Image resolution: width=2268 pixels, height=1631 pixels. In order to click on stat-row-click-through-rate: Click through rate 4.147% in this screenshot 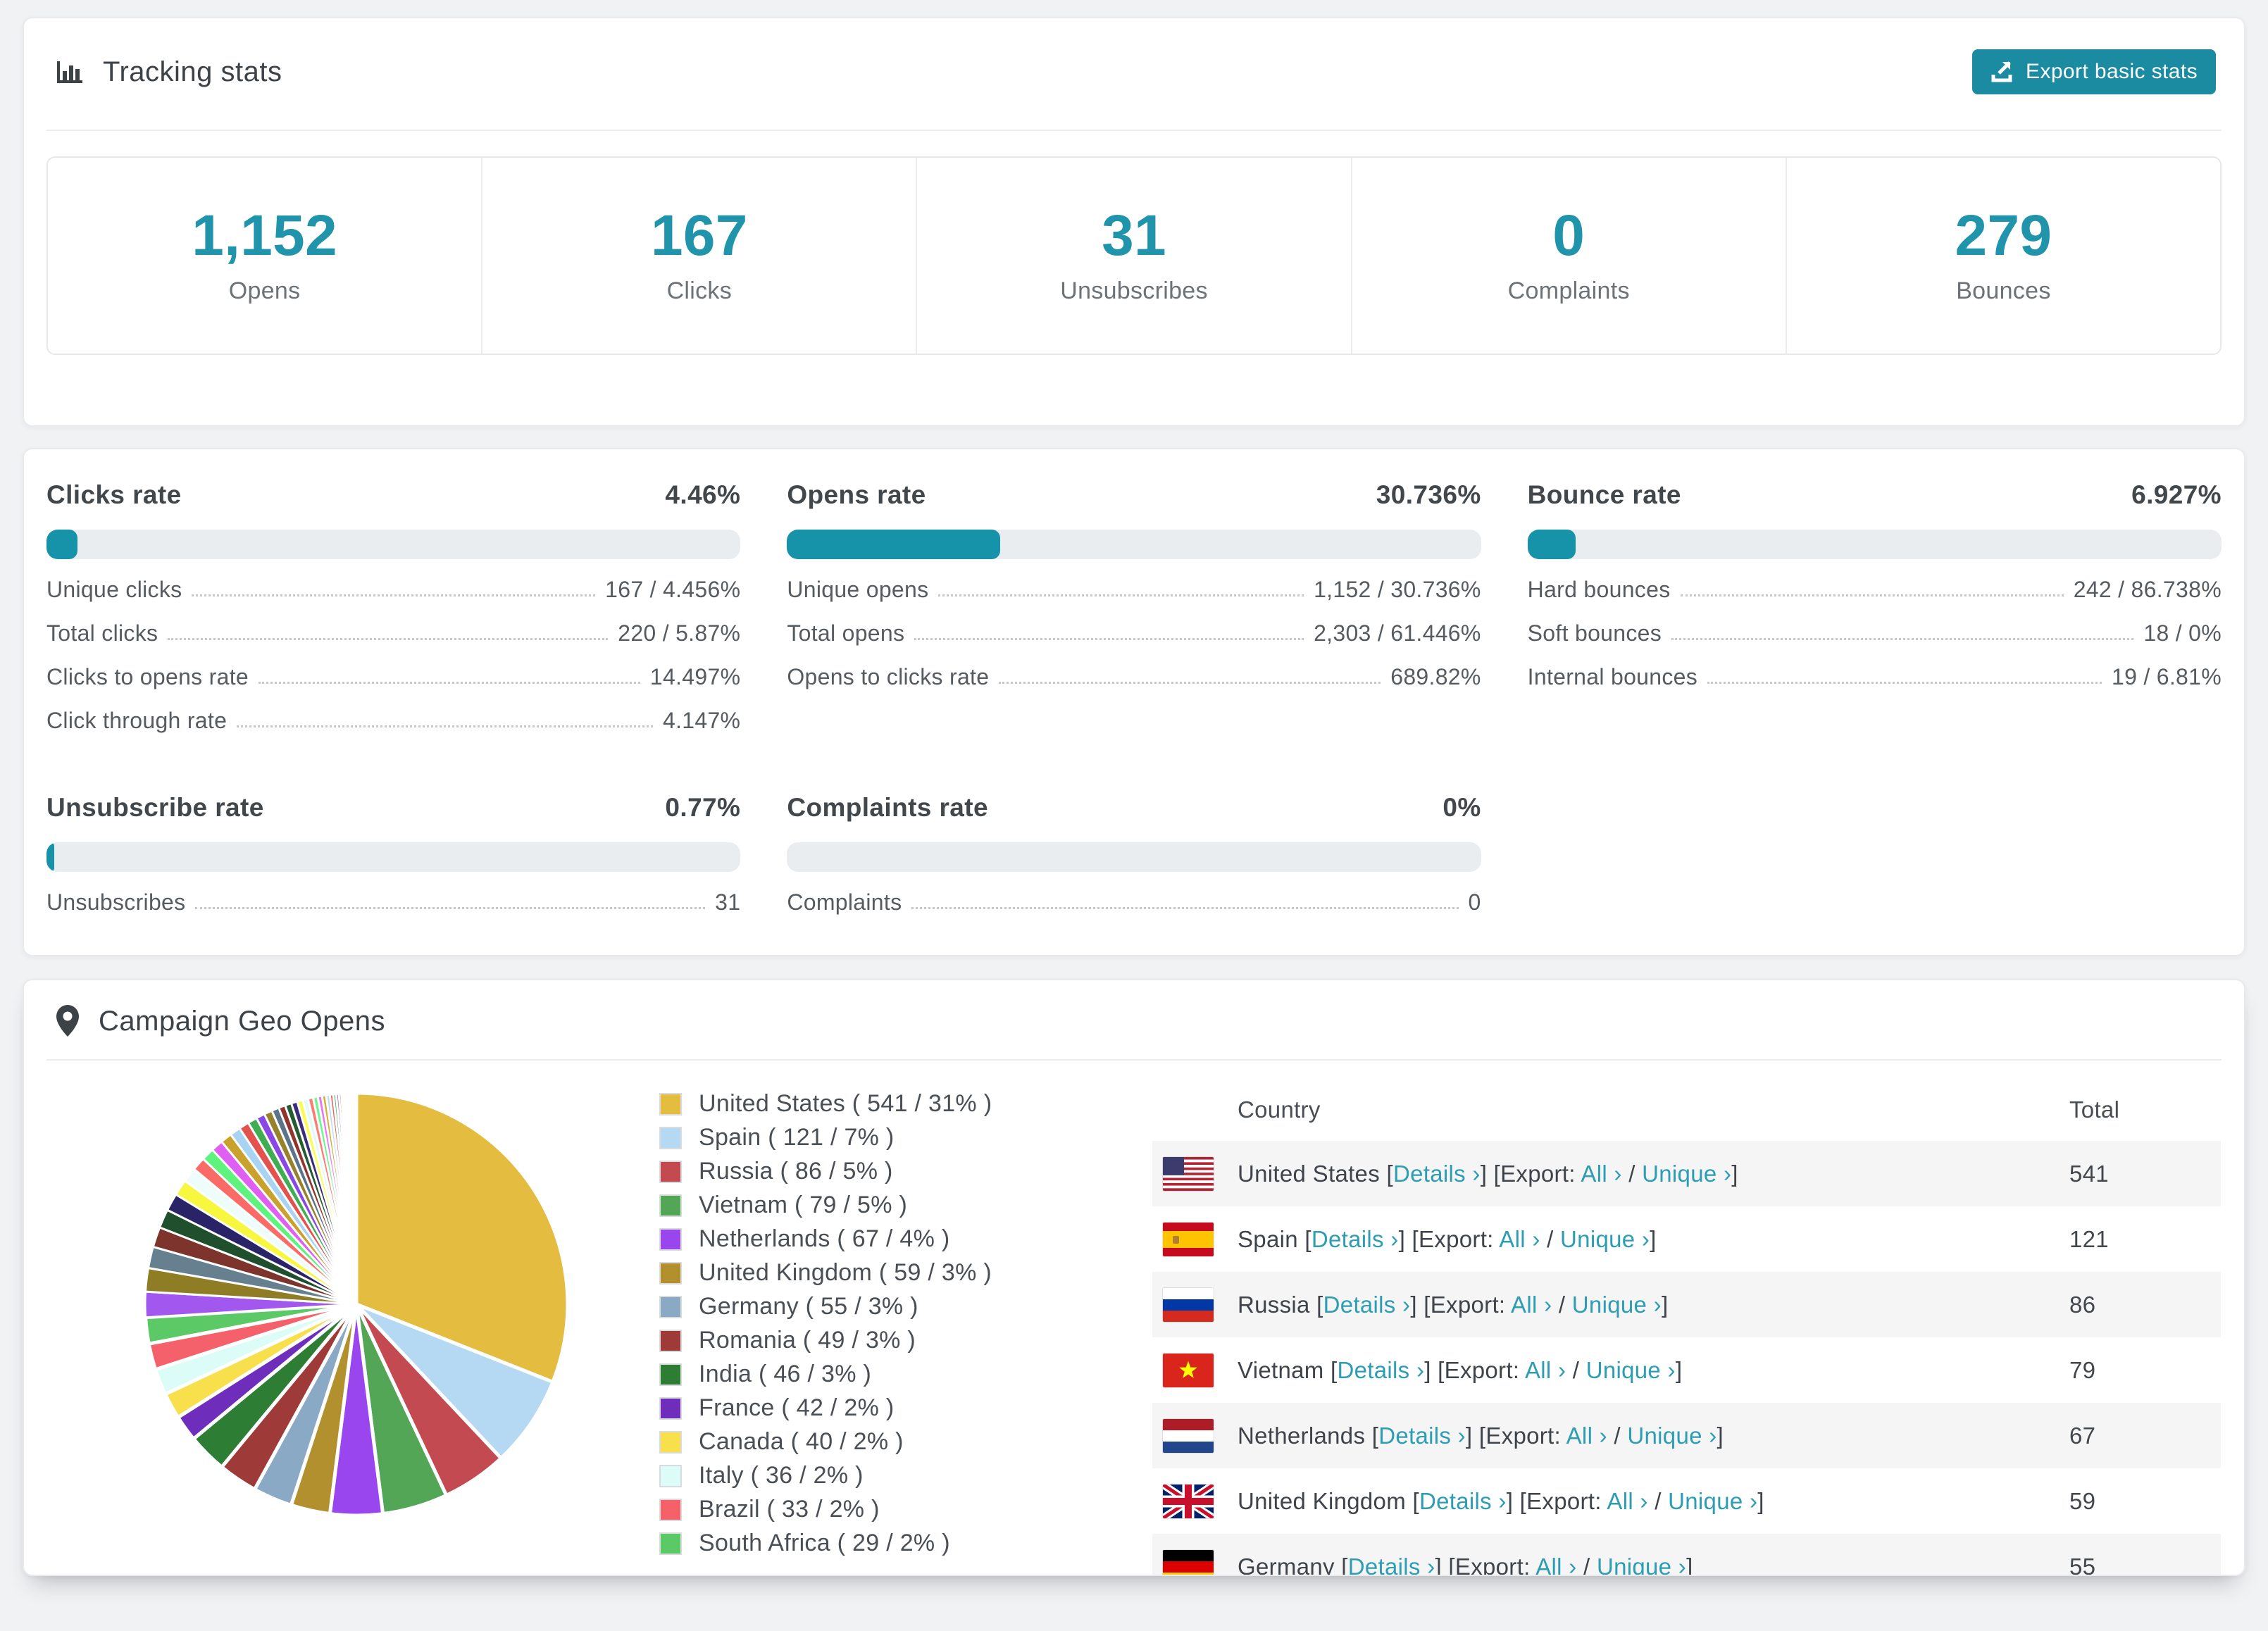, I will do `click(393, 720)`.